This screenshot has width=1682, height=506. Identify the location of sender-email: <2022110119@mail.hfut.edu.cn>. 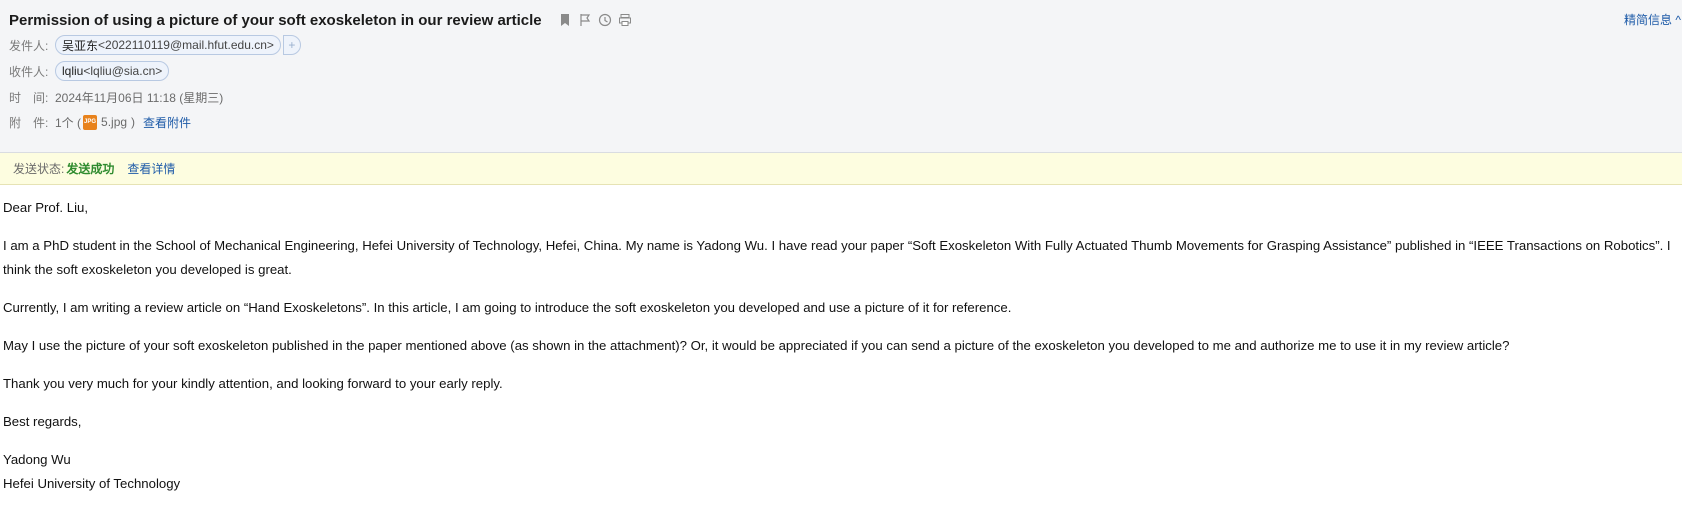
(186, 45).